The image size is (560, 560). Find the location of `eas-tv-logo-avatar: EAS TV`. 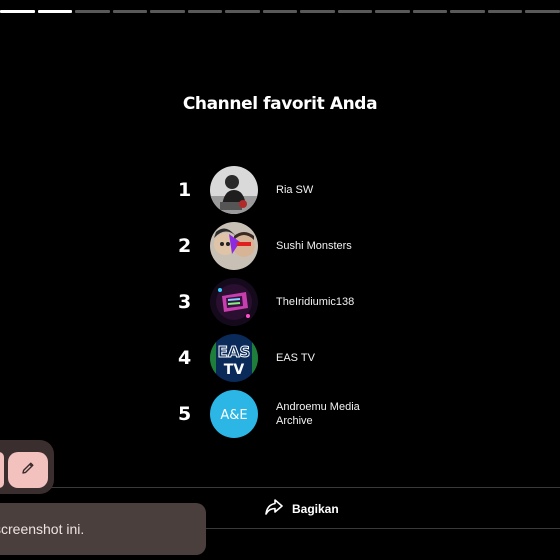

eas-tv-logo-avatar: EAS TV is located at coordinates (234, 358).